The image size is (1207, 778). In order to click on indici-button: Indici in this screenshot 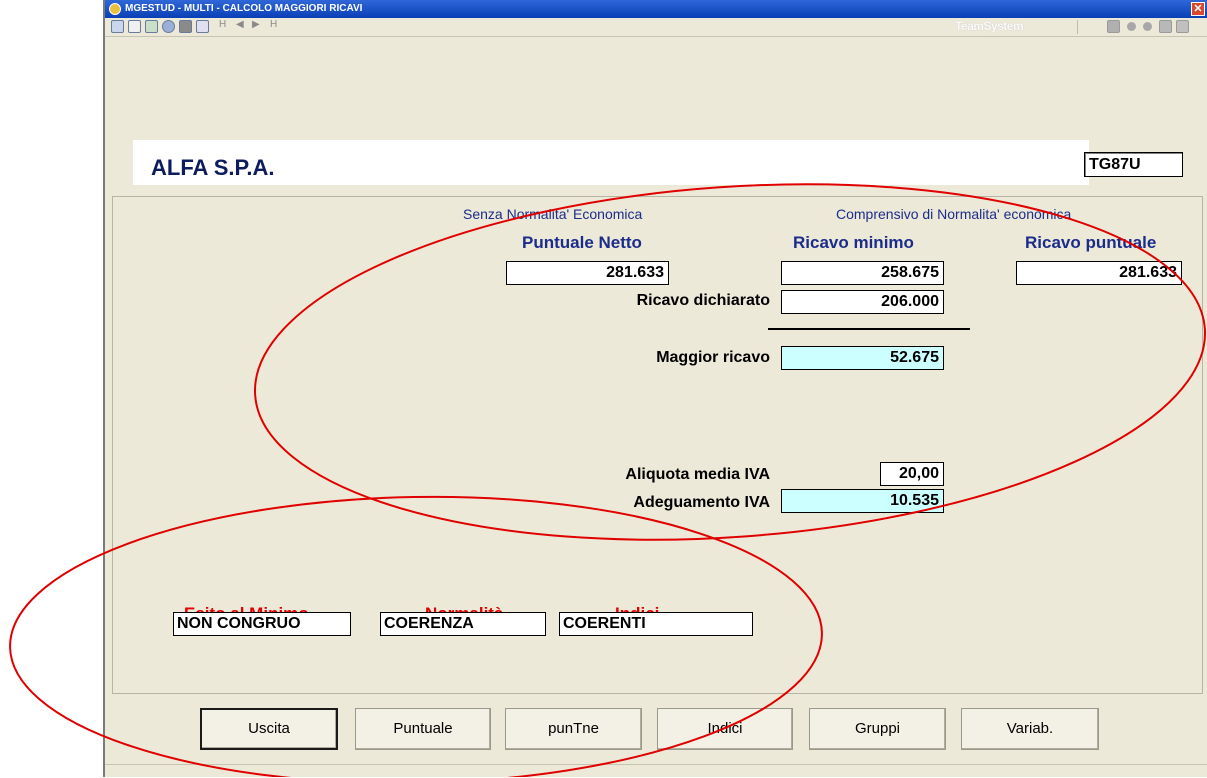, I will do `click(725, 729)`.